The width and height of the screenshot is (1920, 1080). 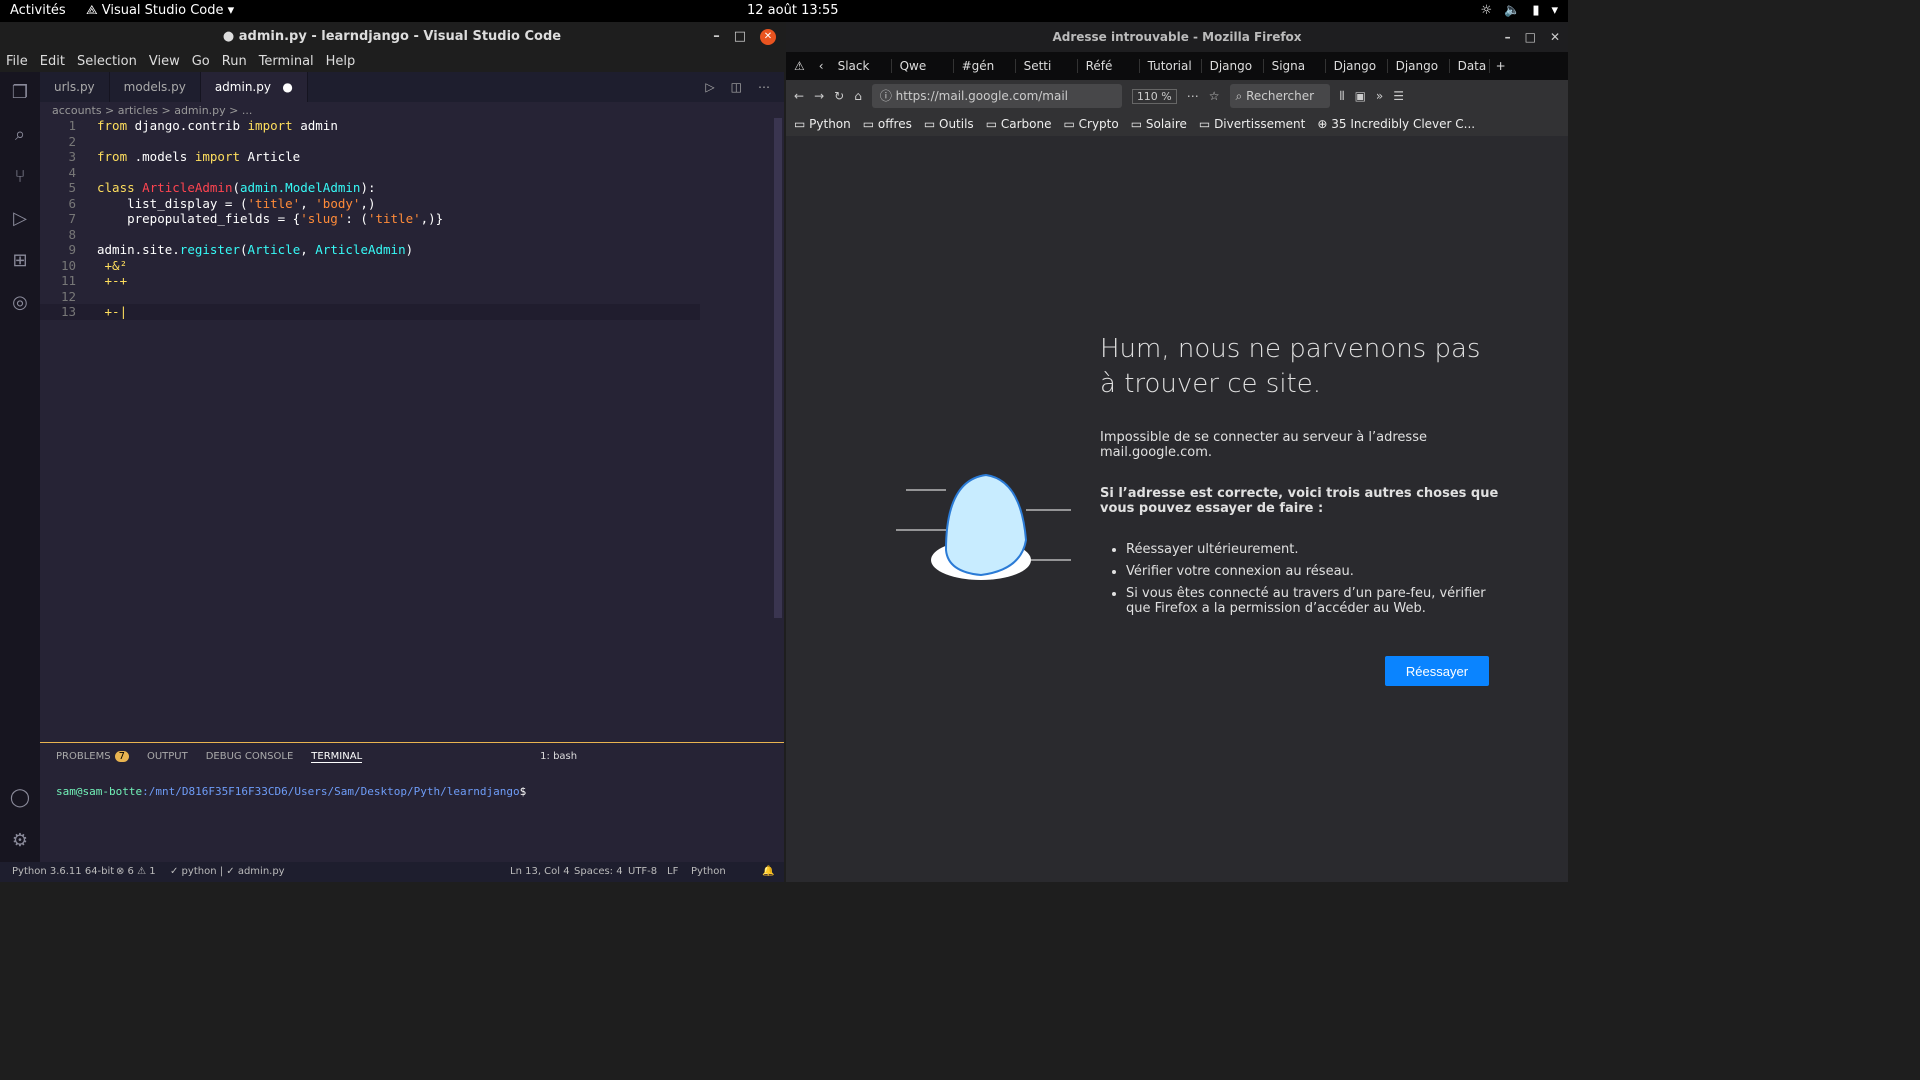 I want to click on git-graph-icon: ◎, so click(x=20, y=303).